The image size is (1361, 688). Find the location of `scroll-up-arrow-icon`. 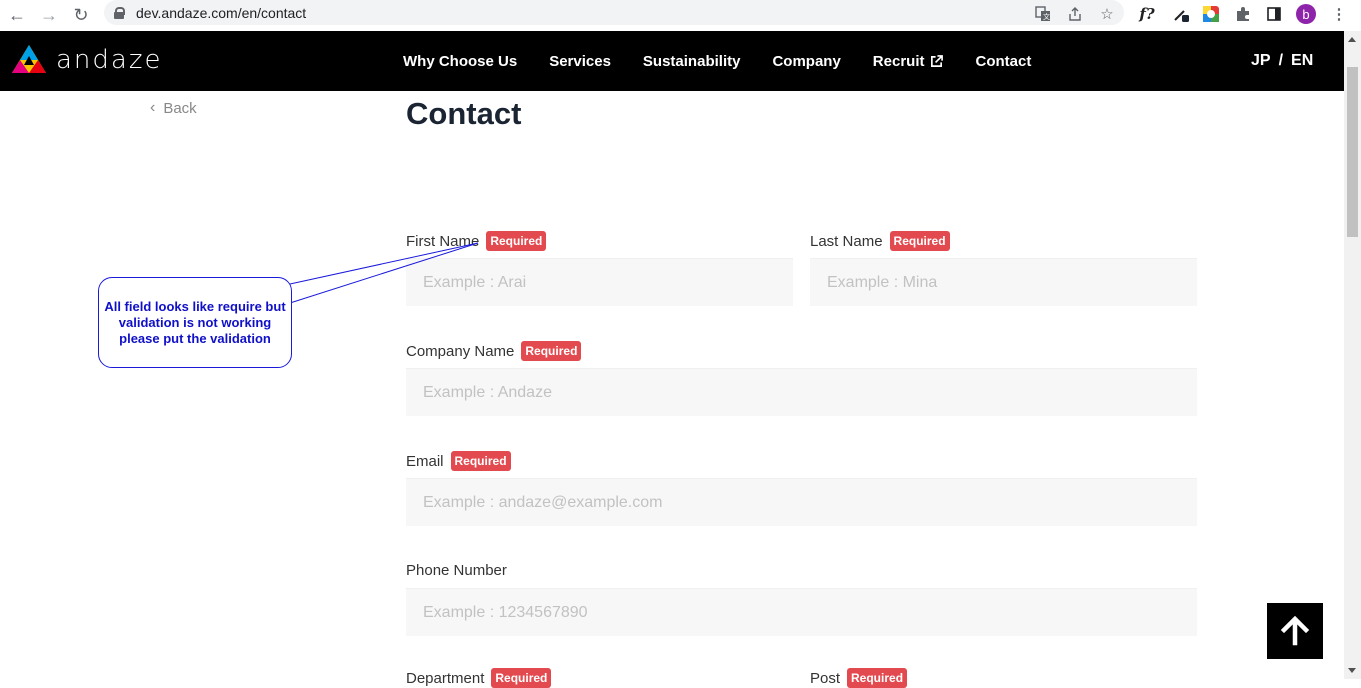

scroll-up-arrow-icon is located at coordinates (1352, 39).